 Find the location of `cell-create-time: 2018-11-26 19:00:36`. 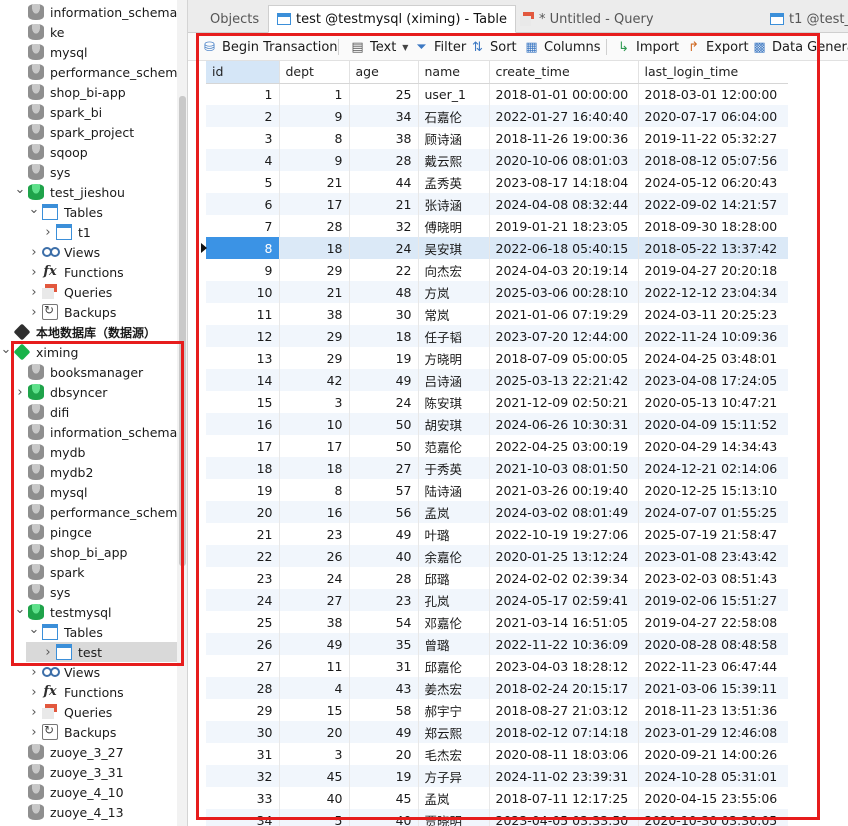

cell-create-time: 2018-11-26 19:00:36 is located at coordinates (564, 138).